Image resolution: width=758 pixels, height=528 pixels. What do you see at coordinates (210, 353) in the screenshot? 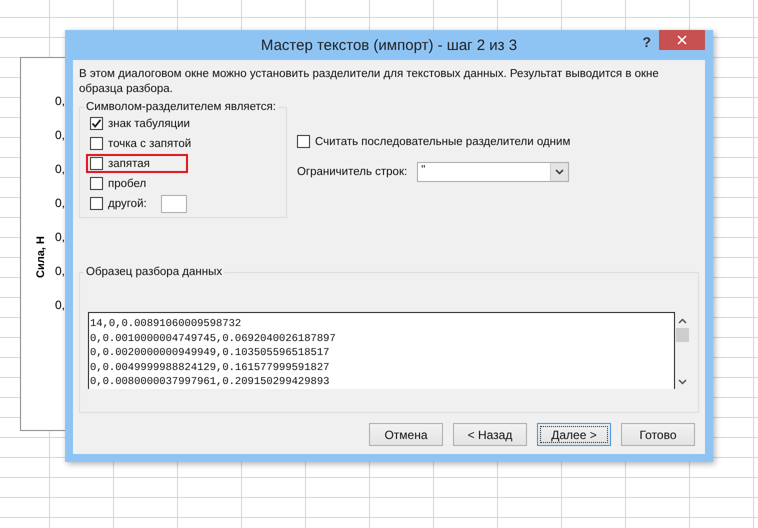
I see `preview-line: 0,0.0020000000949949,0.103505596518517` at bounding box center [210, 353].